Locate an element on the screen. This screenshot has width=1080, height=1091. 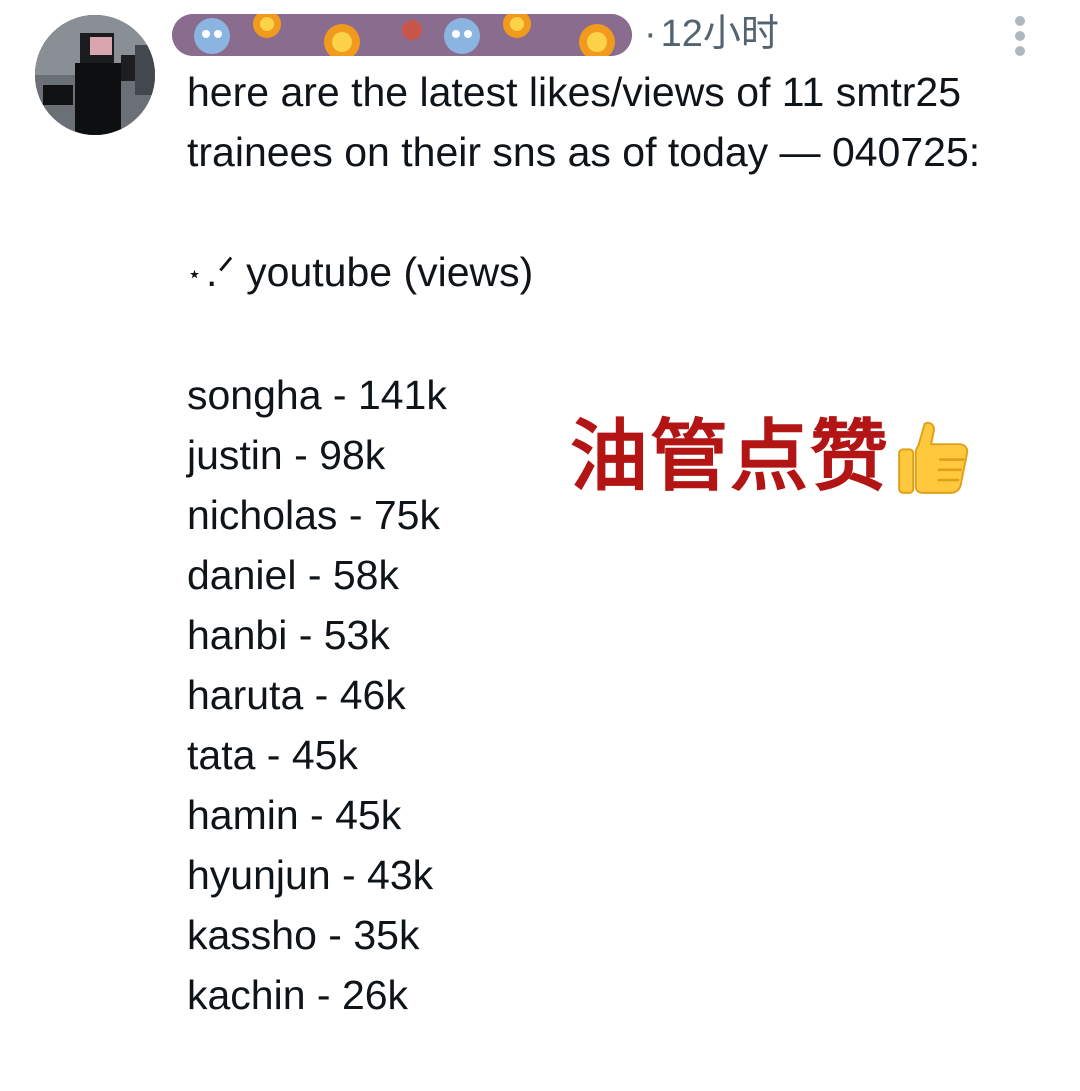
stats-item: hanbi - 53k is located at coordinates (288, 635).